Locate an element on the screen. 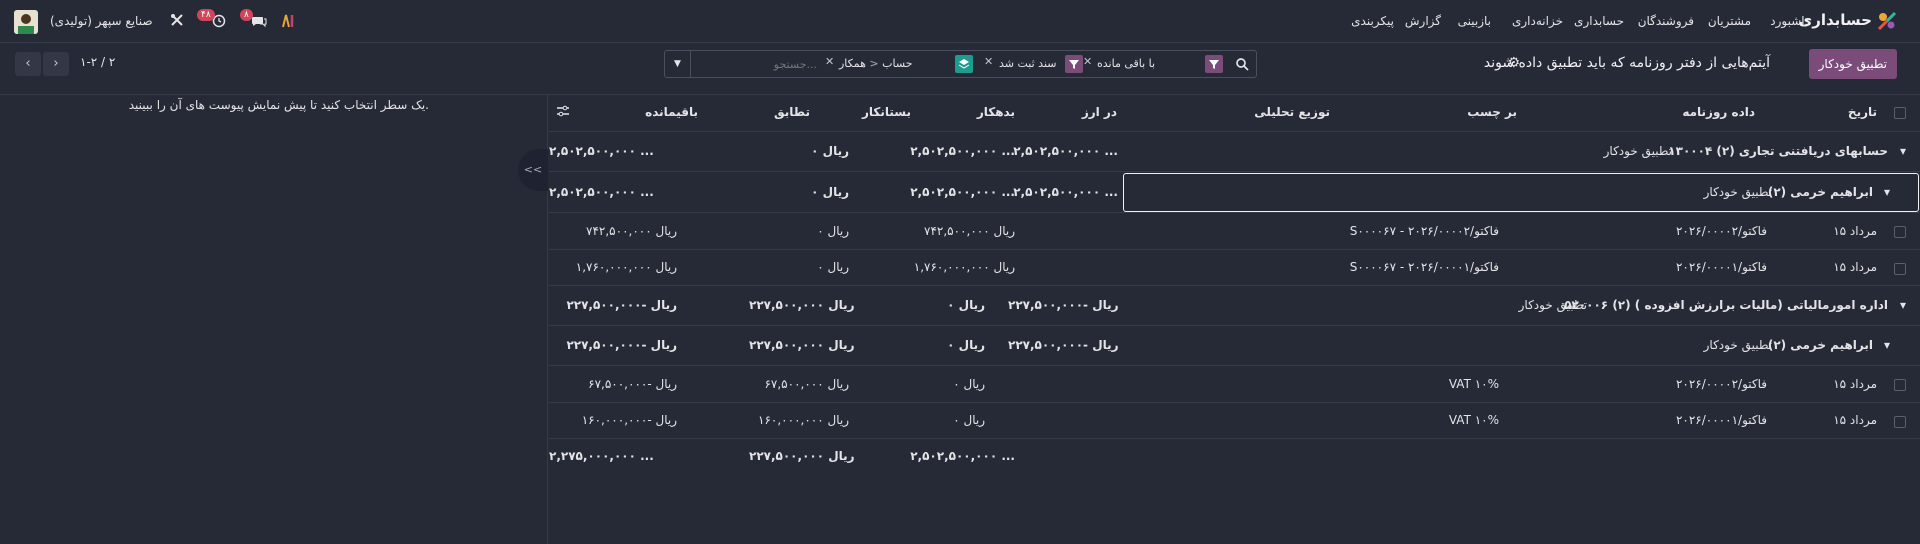 The width and height of the screenshot is (1920, 544). layers-icon is located at coordinates (964, 64).